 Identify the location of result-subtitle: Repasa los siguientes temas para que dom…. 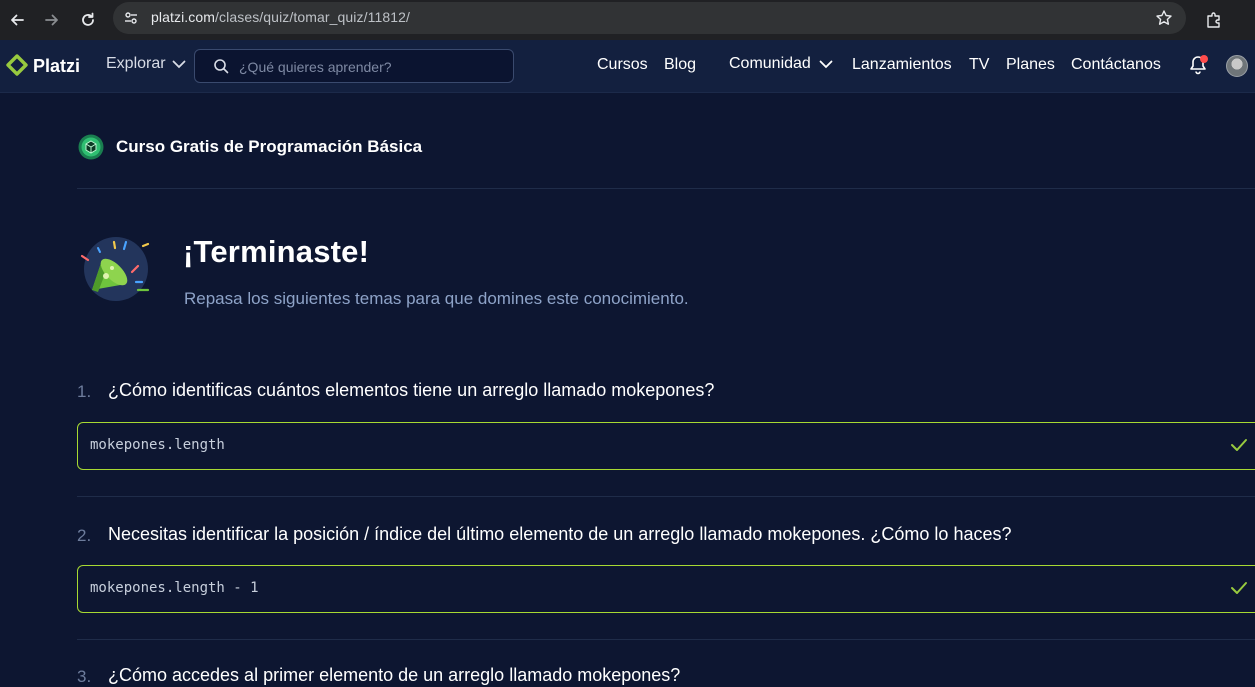
(436, 298).